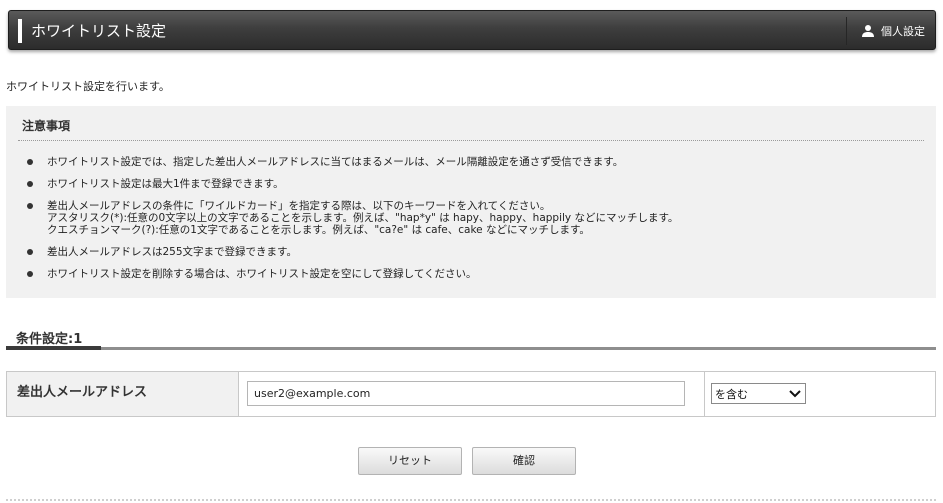 The width and height of the screenshot is (943, 503). What do you see at coordinates (46, 126) in the screenshot?
I see `notice-title: 注意事項` at bounding box center [46, 126].